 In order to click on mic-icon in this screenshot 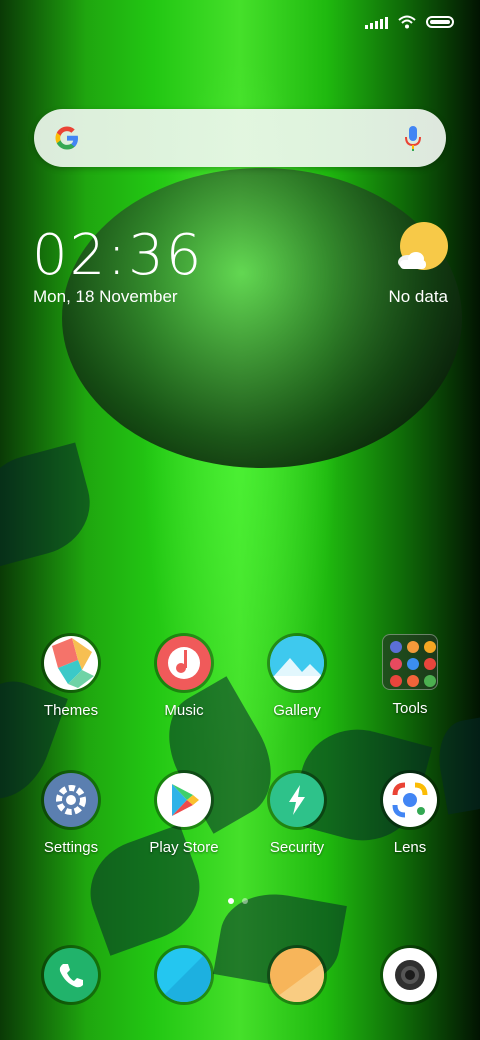, I will do `click(413, 138)`.